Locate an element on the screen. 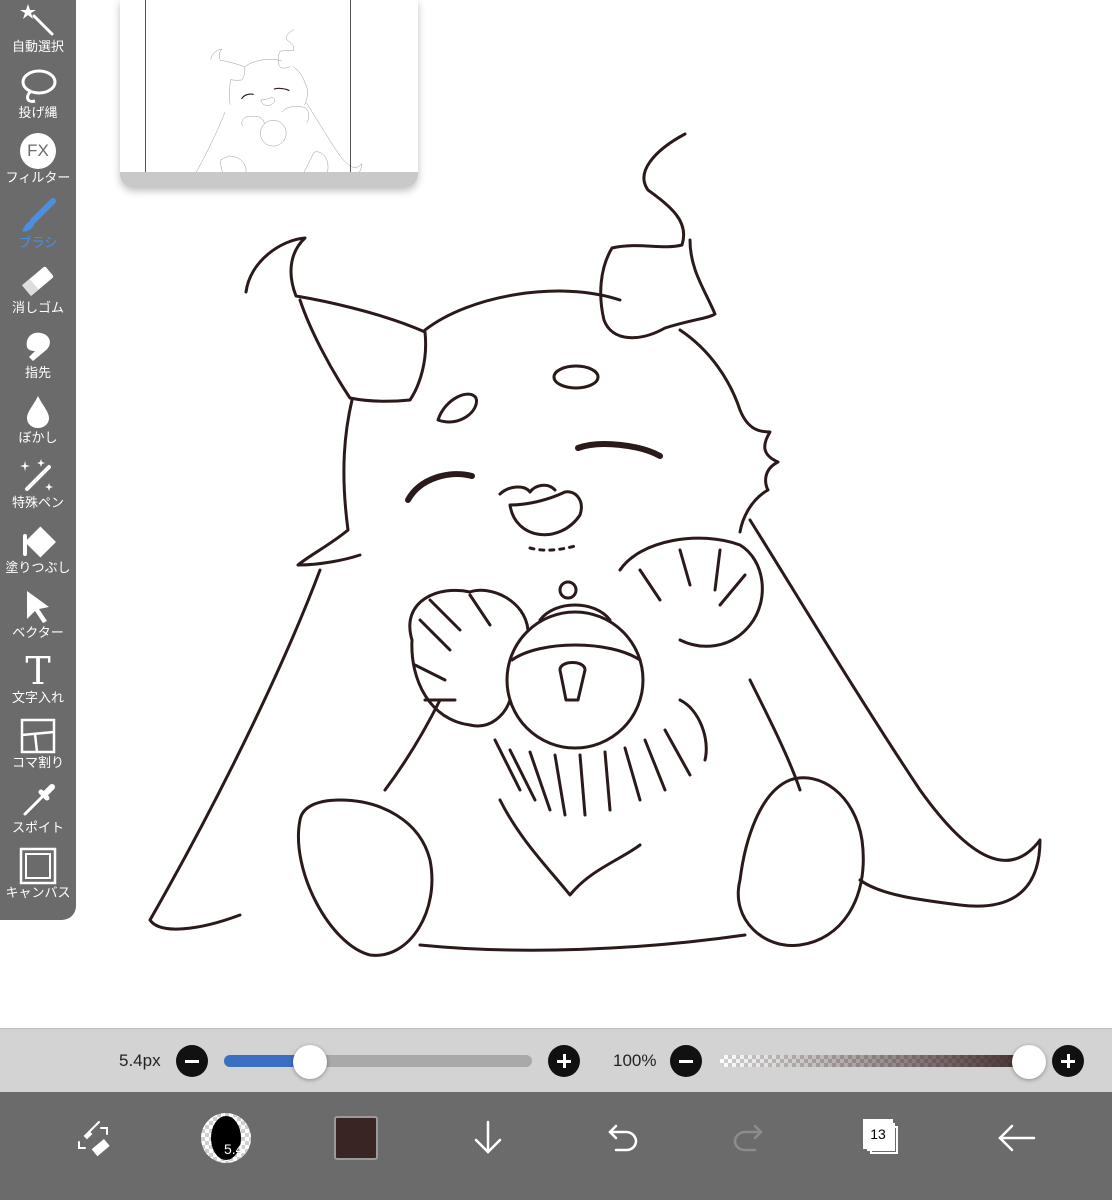  tool-special-pen: 特殊ペン is located at coordinates (38, 484).